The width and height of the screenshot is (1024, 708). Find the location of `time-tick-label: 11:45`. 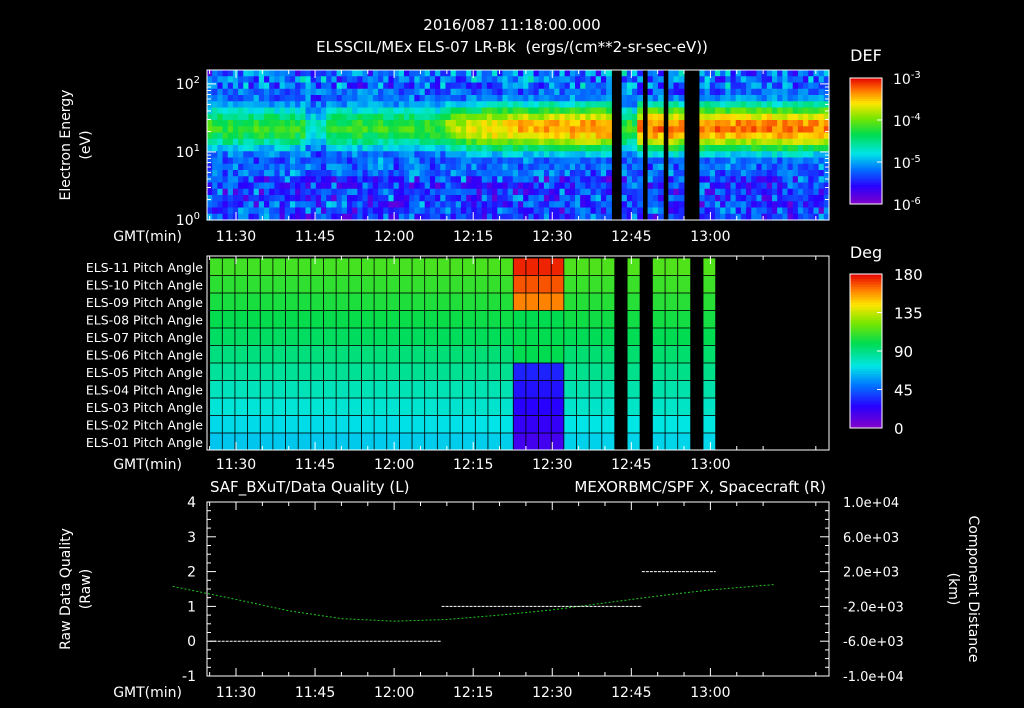

time-tick-label: 11:45 is located at coordinates (315, 237).